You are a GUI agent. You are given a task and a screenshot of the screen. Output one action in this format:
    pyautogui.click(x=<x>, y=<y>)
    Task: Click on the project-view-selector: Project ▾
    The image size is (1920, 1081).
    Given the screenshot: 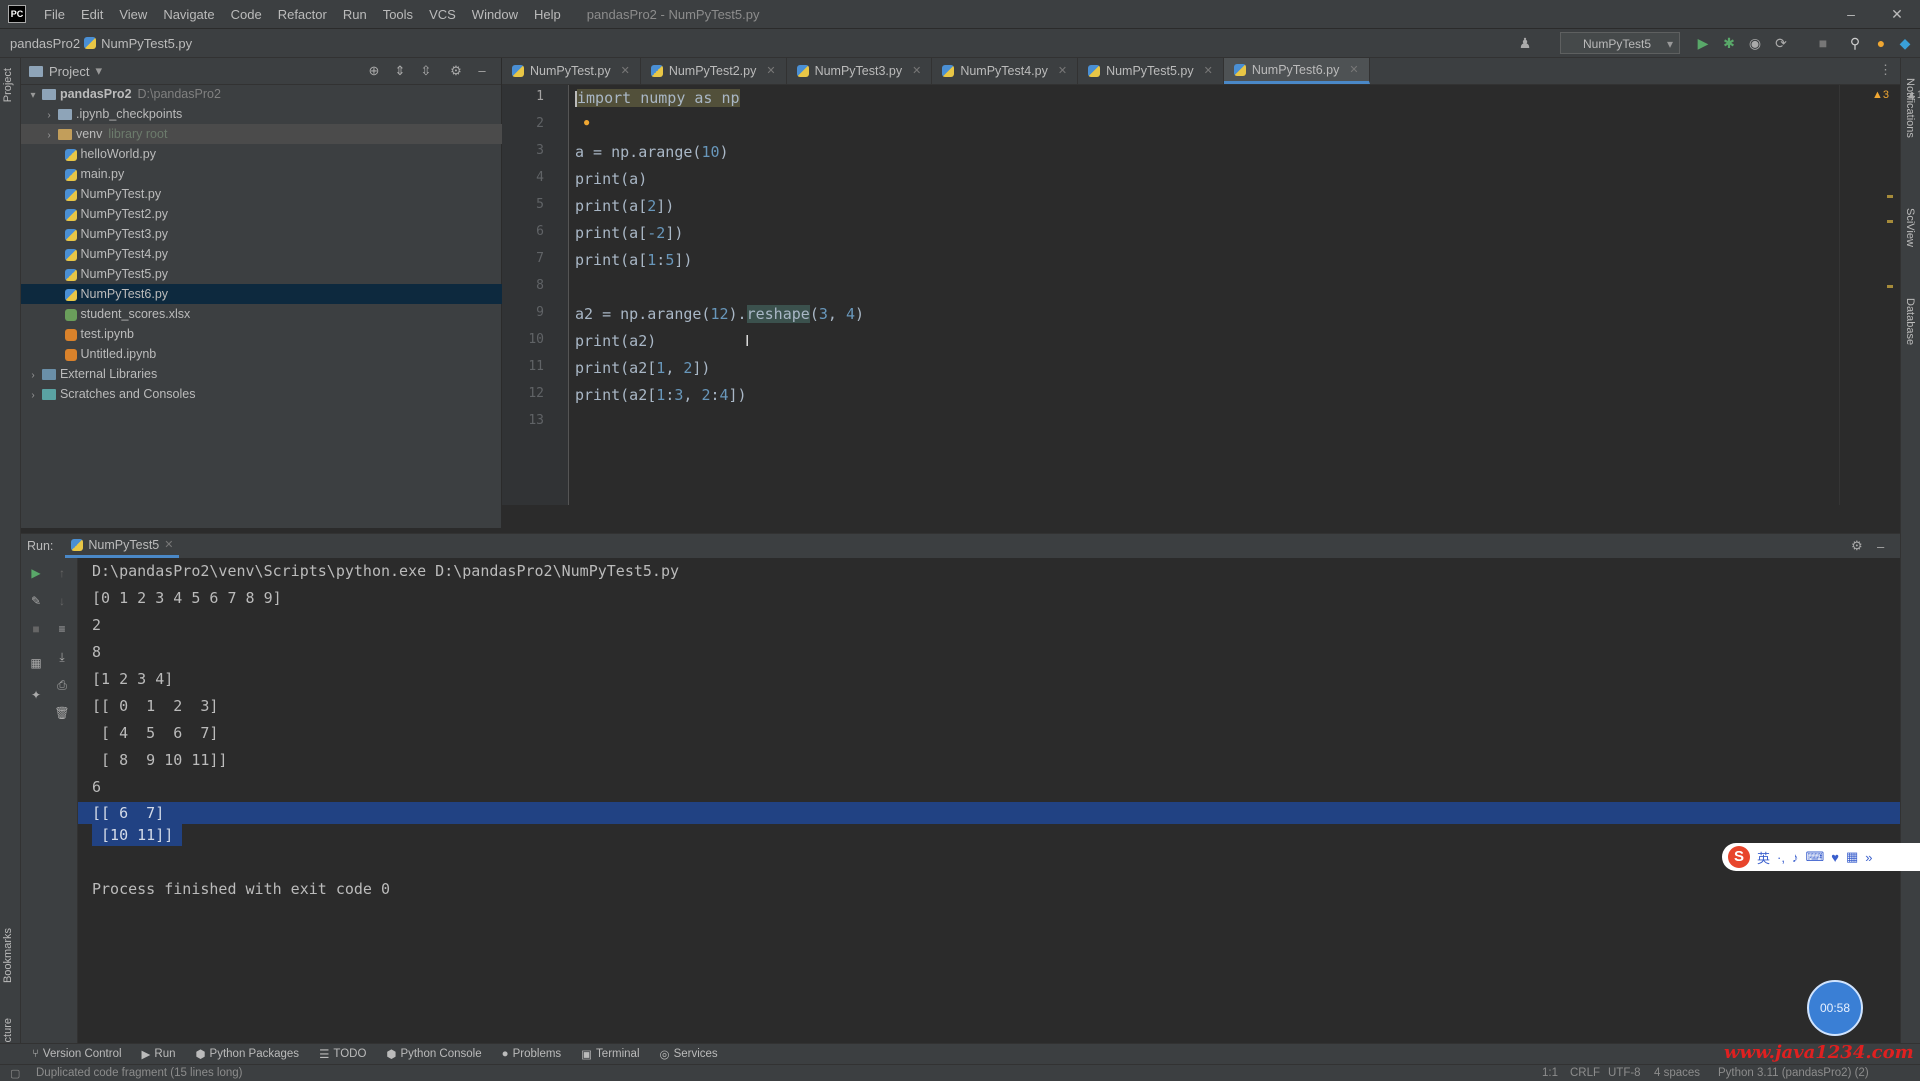 What is the action you would take?
    pyautogui.click(x=65, y=71)
    